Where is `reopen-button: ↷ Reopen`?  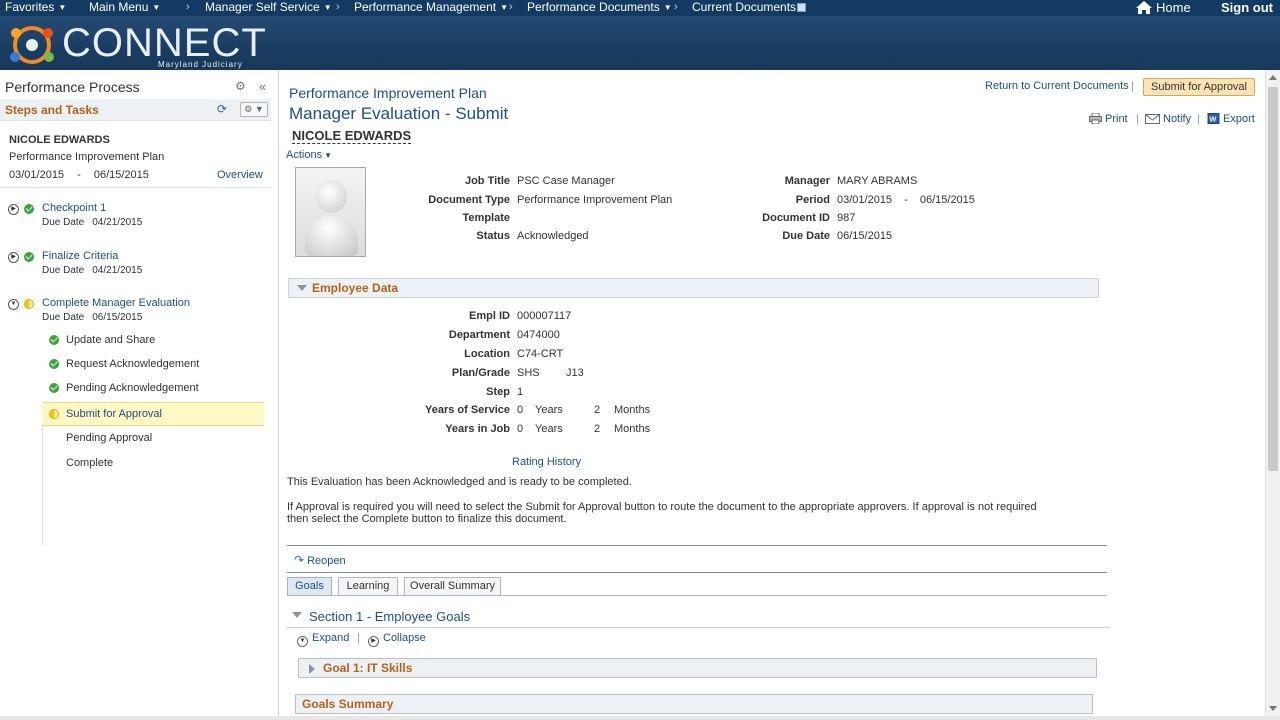
reopen-button: ↷ Reopen is located at coordinates (320, 560).